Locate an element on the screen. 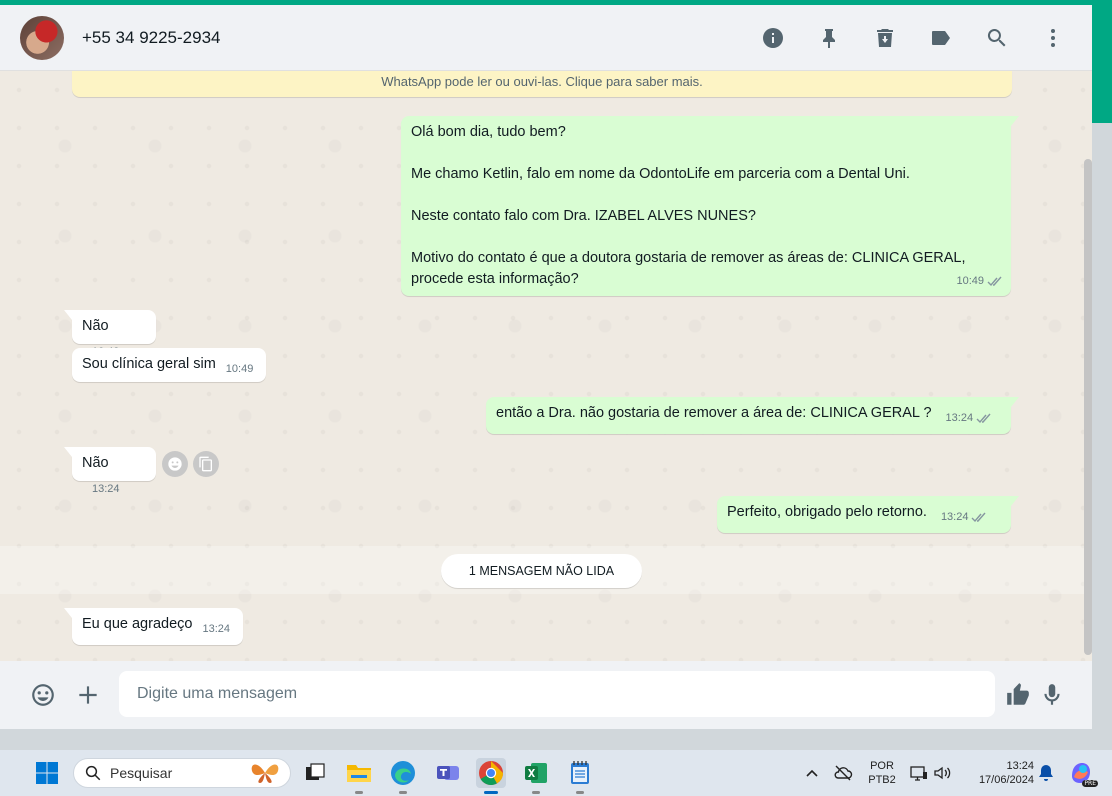 Image resolution: width=1112 pixels, height=796 pixels. taskbar-active-indicator is located at coordinates (491, 792).